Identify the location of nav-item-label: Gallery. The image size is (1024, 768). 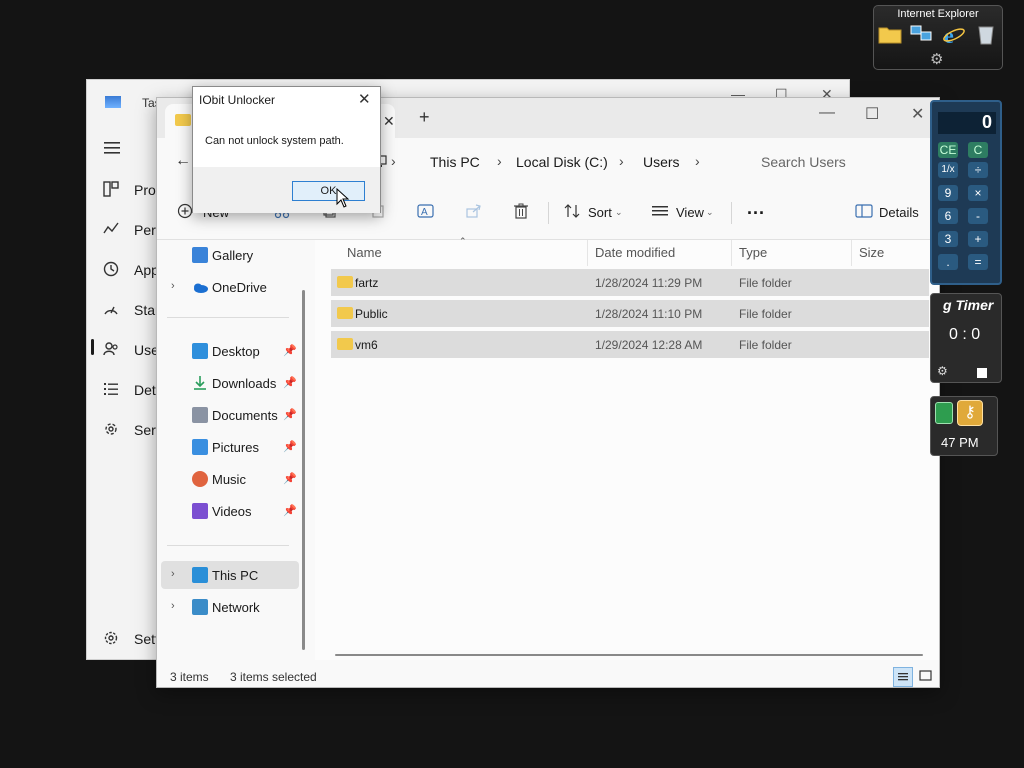
(233, 255).